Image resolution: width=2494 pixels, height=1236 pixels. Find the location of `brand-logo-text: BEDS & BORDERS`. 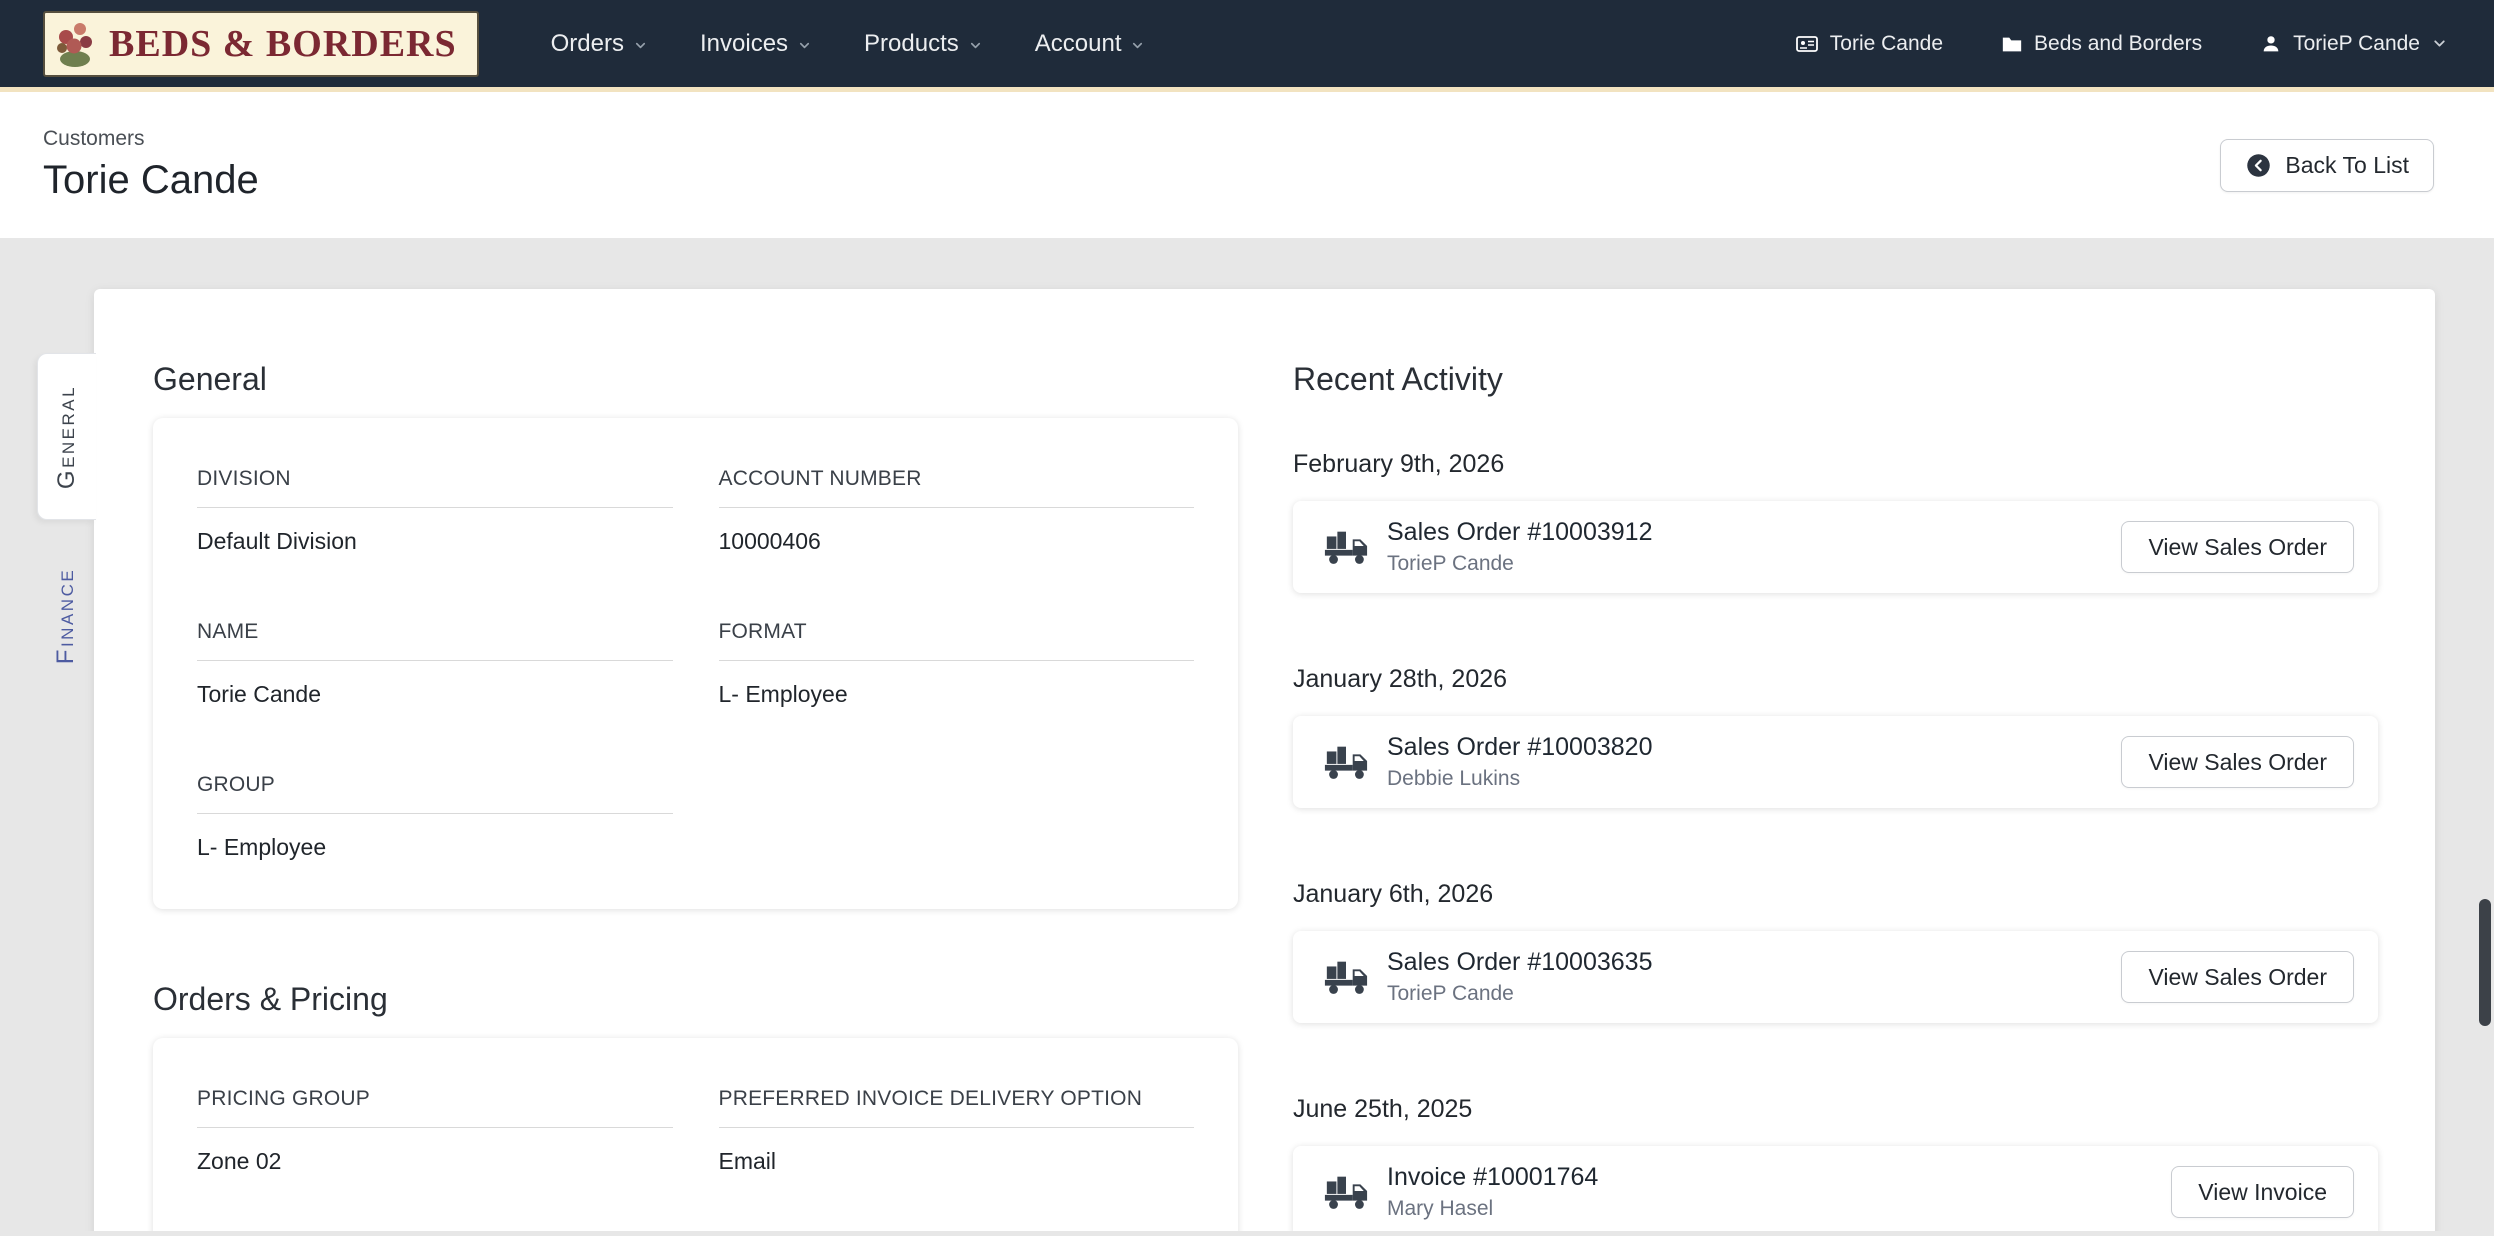

brand-logo-text: BEDS & BORDERS is located at coordinates (283, 43).